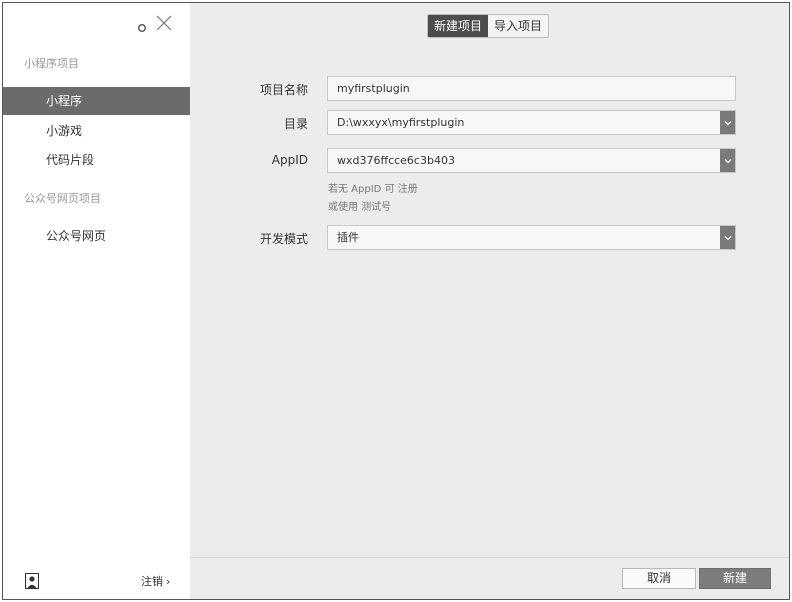 This screenshot has width=792, height=602. I want to click on tab-new-project: 新建项目, so click(458, 26).